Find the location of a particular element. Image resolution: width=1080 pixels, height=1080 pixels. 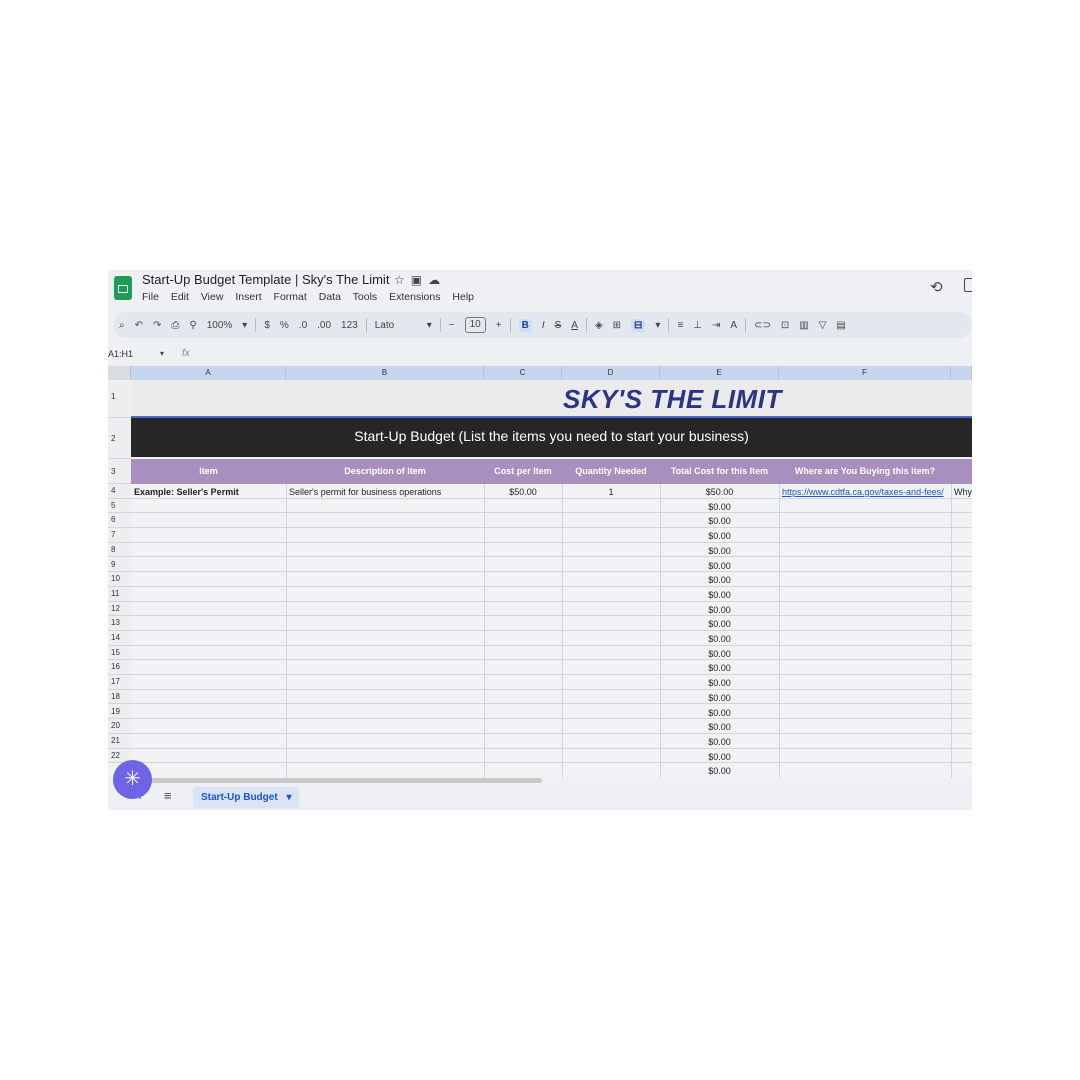

assistant-fab-icon: ✳ is located at coordinates (132, 779).